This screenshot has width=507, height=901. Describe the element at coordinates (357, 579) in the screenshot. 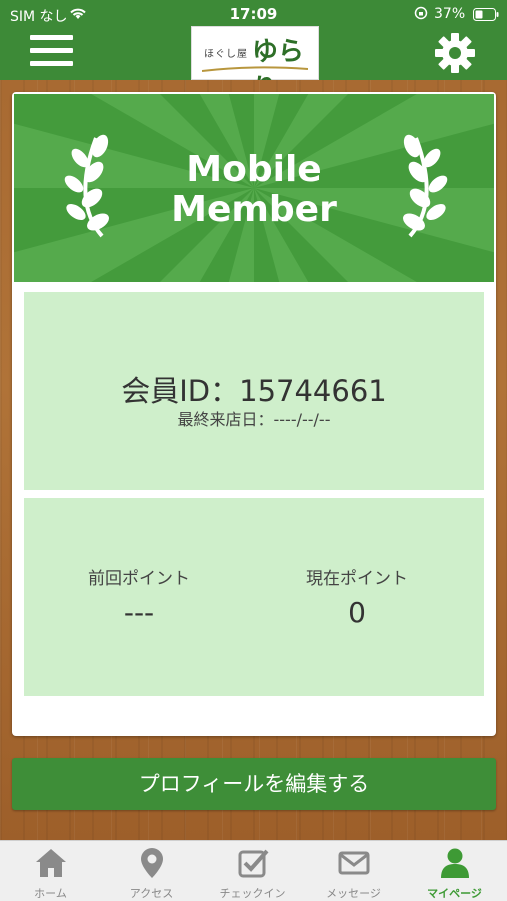

I see `current-points-label: 現在ポイント` at that location.